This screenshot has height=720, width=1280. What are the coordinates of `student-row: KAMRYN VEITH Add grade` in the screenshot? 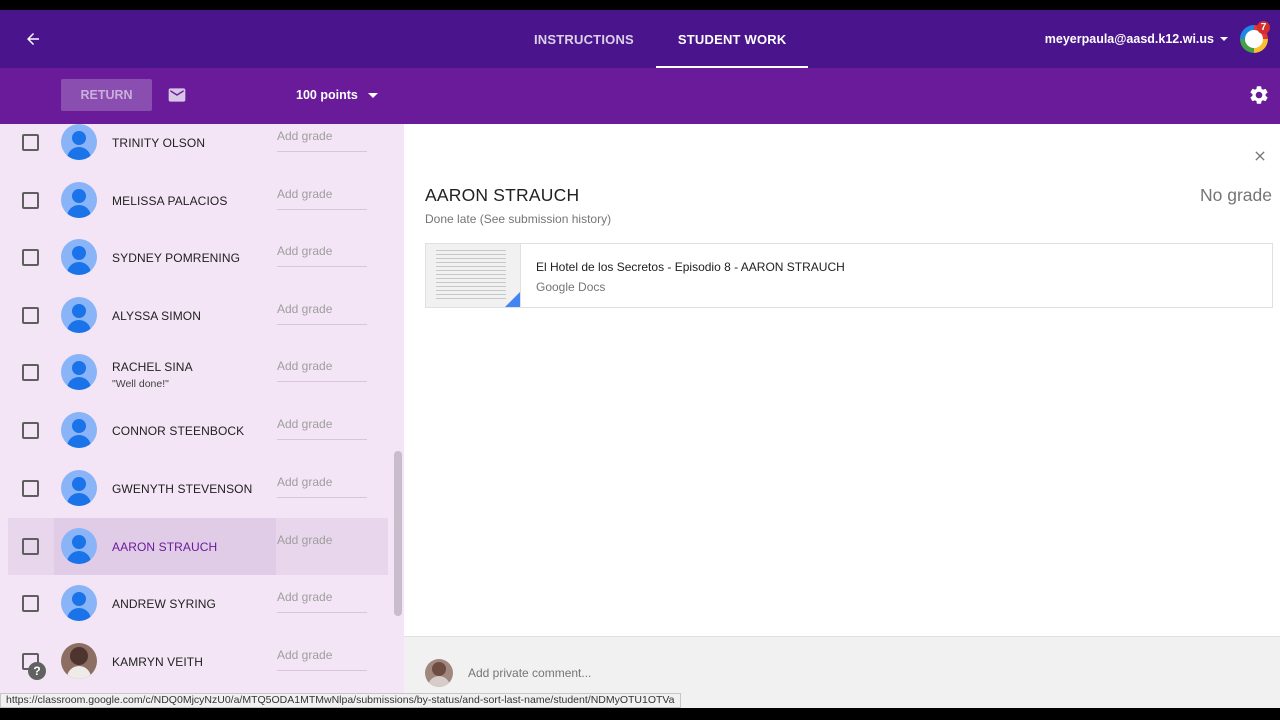 It's located at (195, 661).